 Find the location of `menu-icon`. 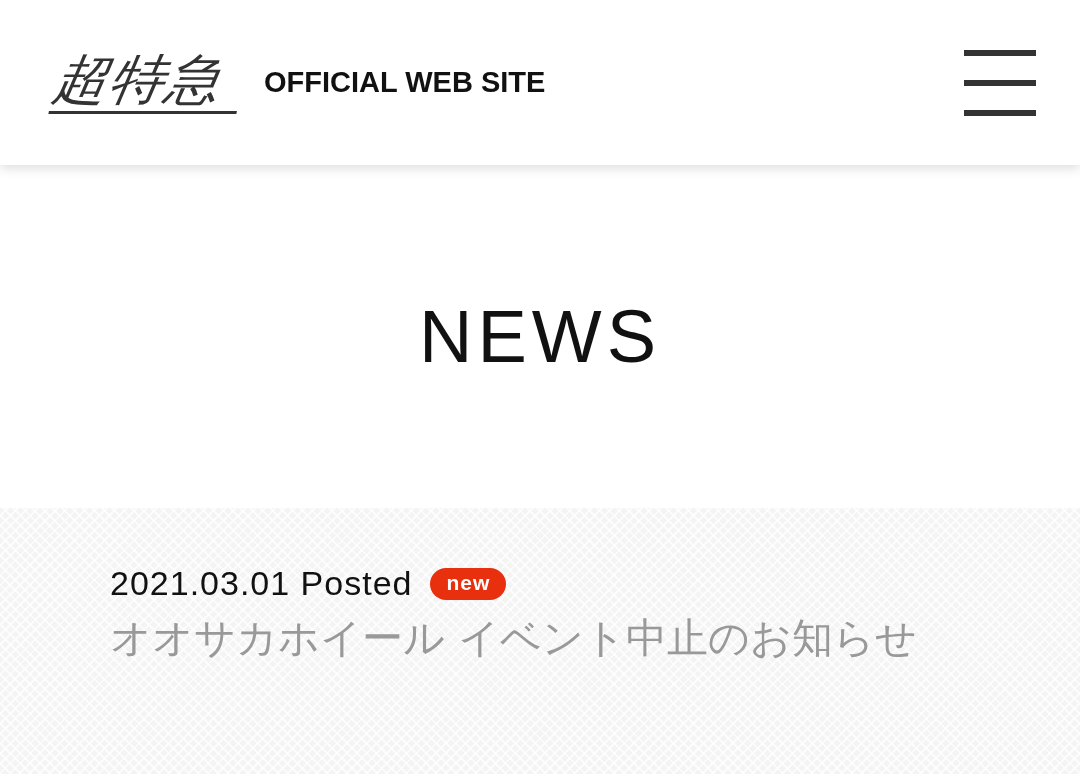

menu-icon is located at coordinates (1000, 82).